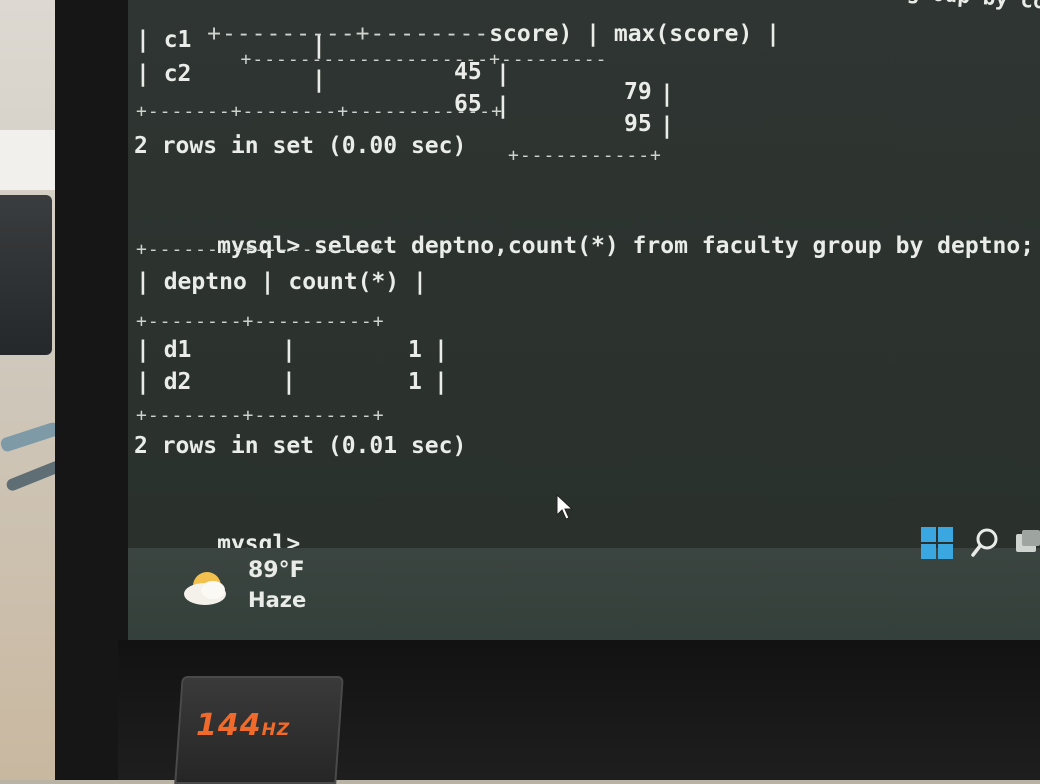  Describe the element at coordinates (277, 600) in the screenshot. I see `weather-condition: Haze` at that location.